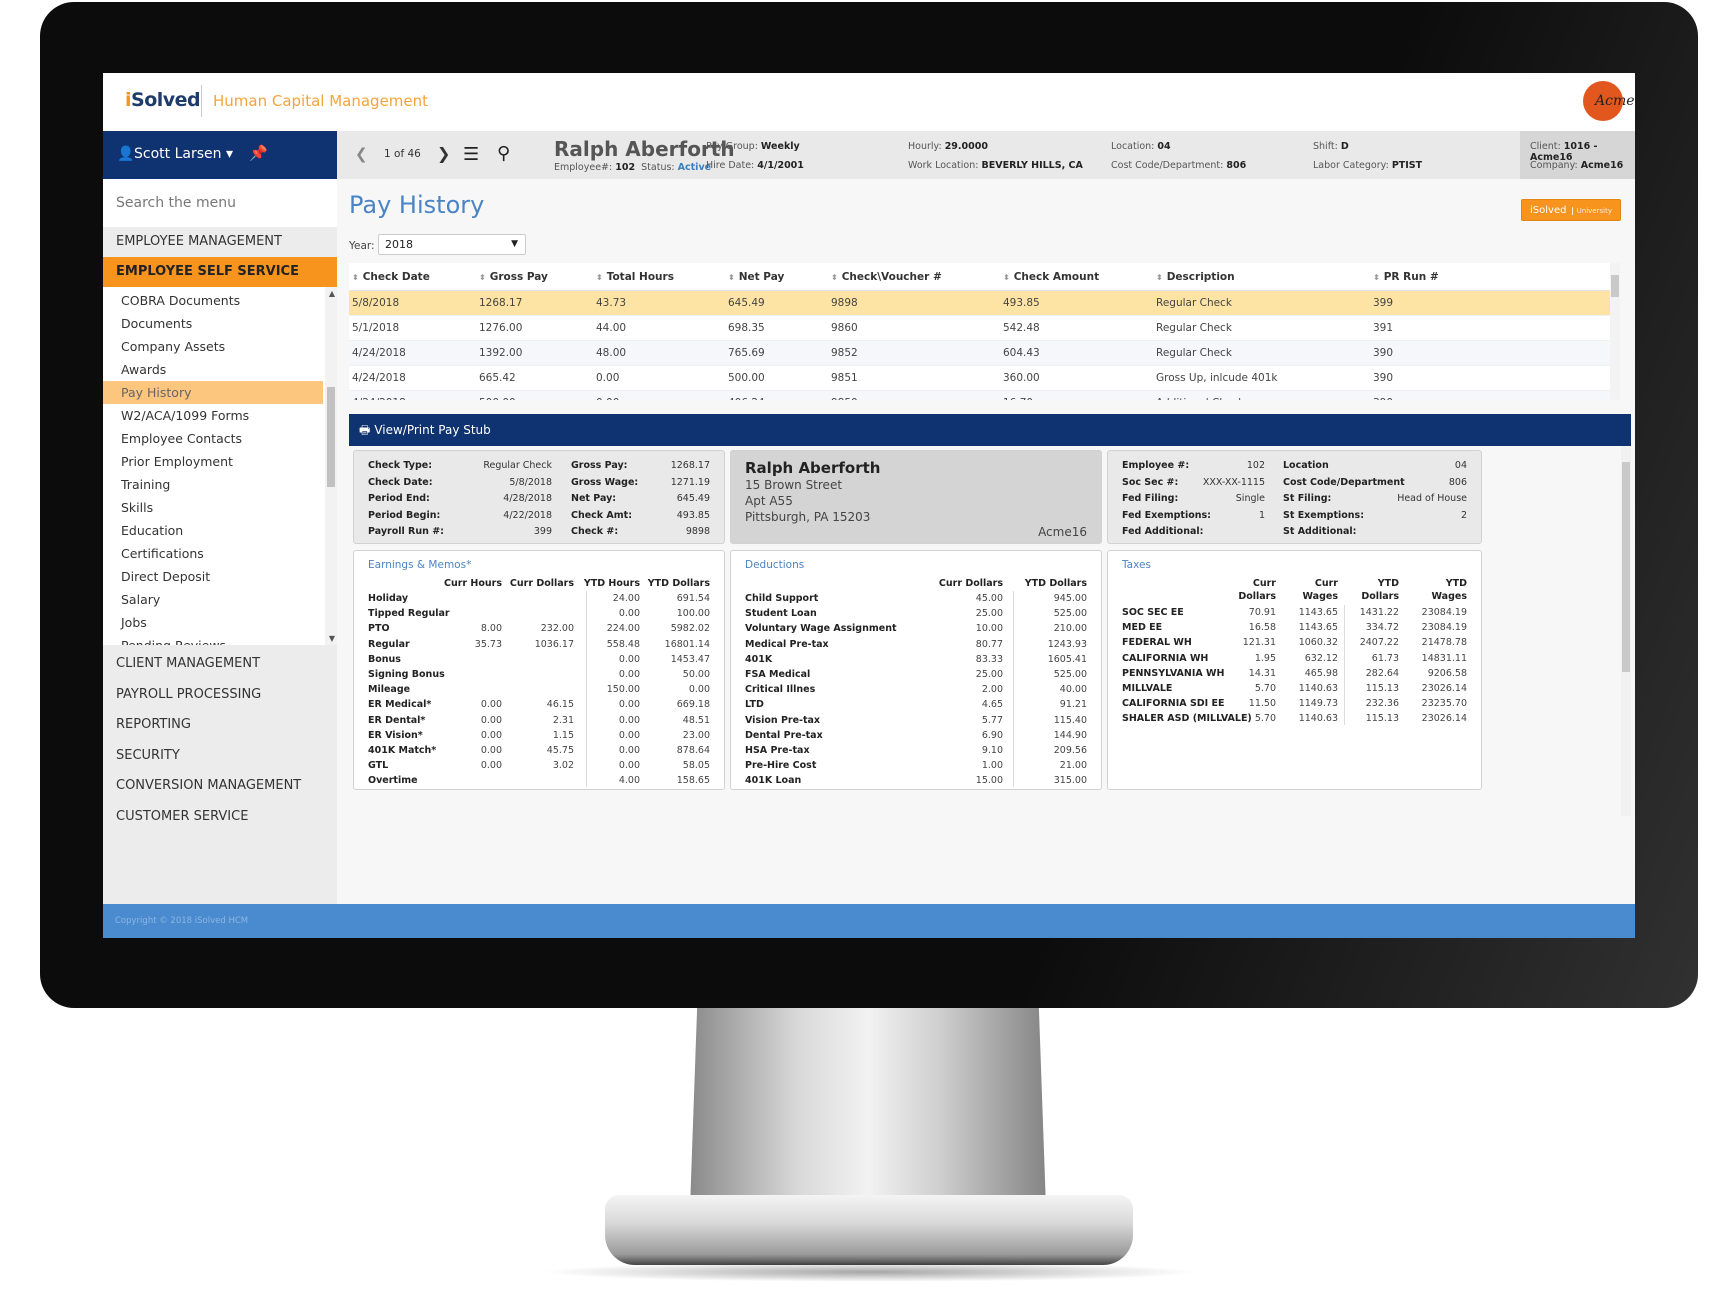 This screenshot has width=1726, height=1294. What do you see at coordinates (213, 622) in the screenshot?
I see `sidebar-item-jobs: Jobs` at bounding box center [213, 622].